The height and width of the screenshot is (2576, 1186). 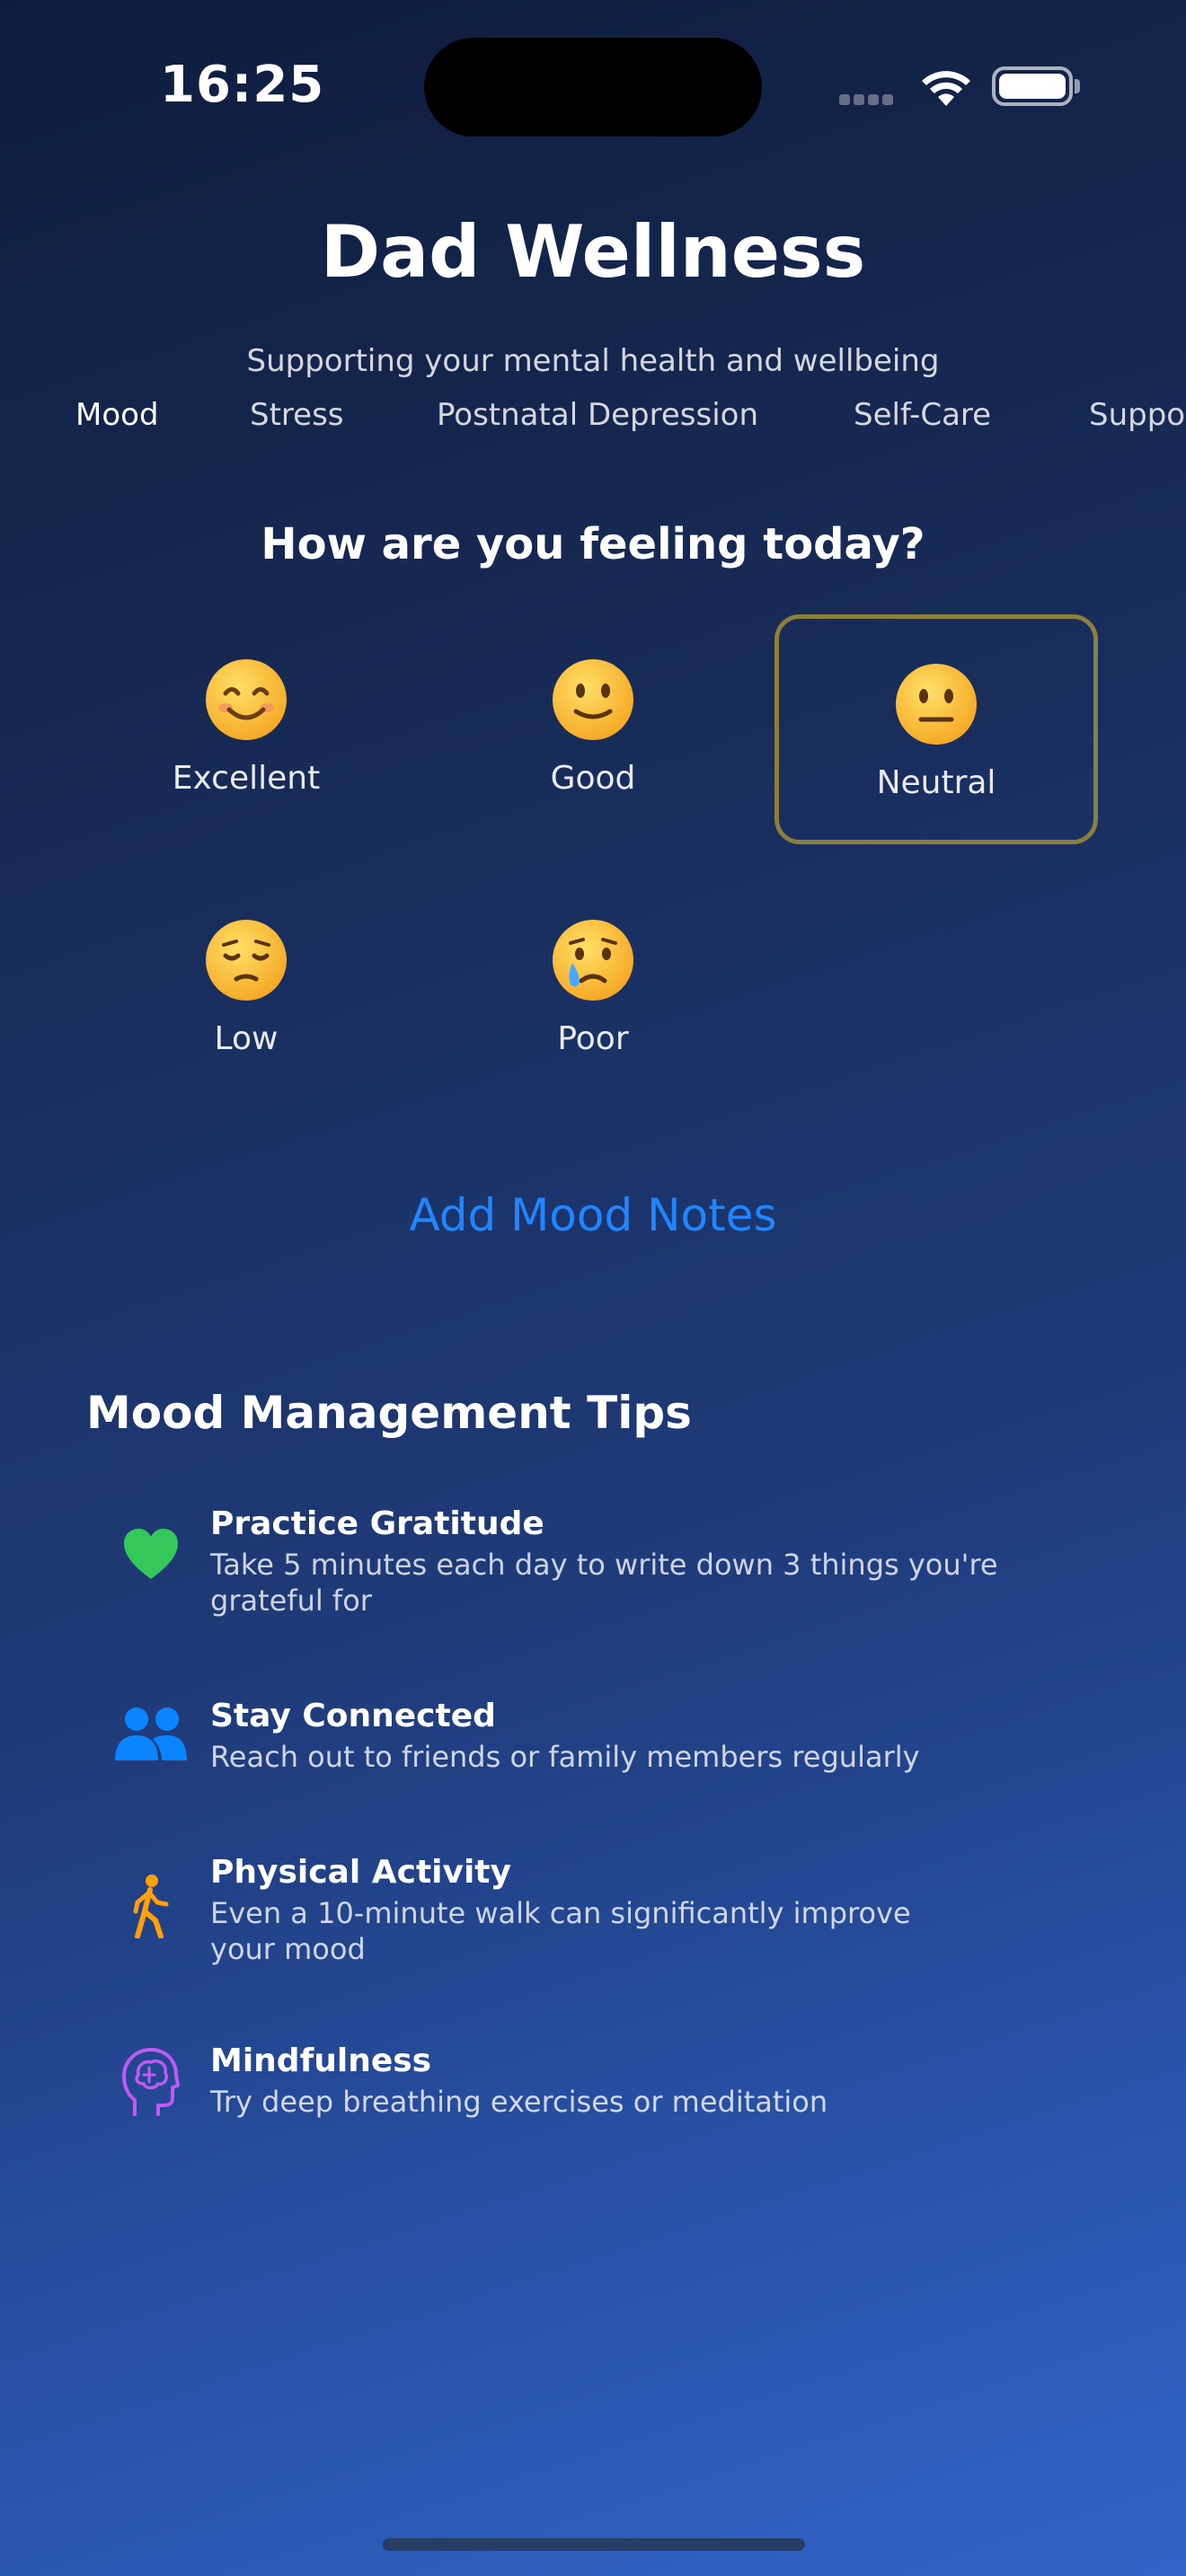 I want to click on mood-option-poor: Poor, so click(x=593, y=990).